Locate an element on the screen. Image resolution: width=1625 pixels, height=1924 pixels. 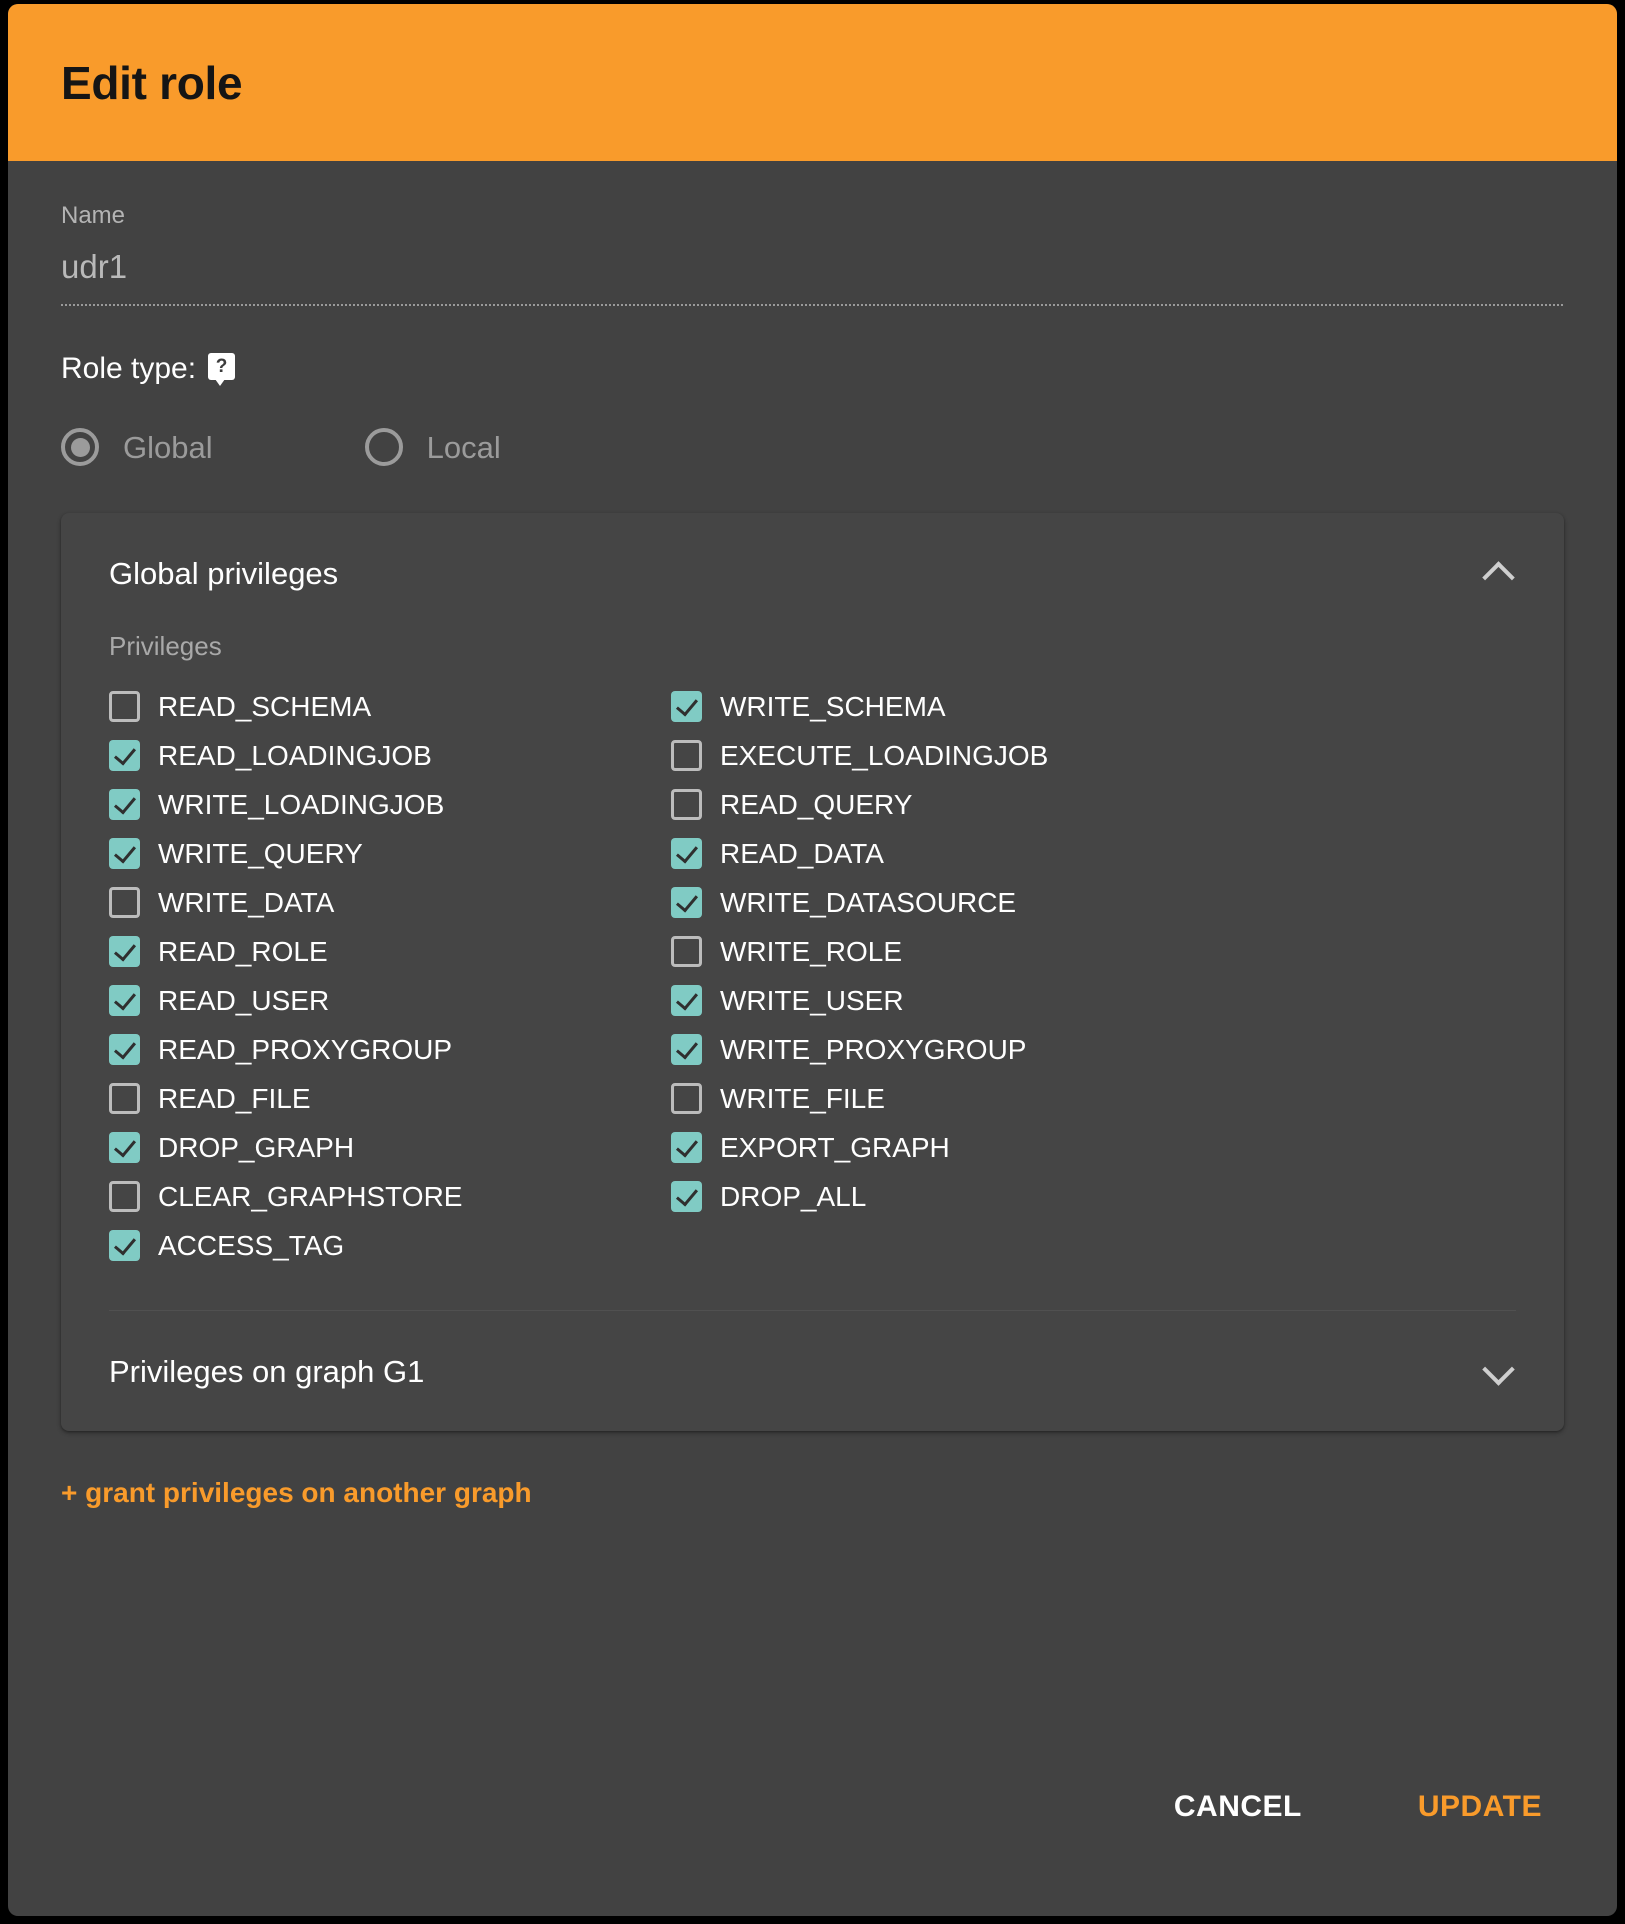
privilege-checkbox-item: READ_PROXYGROUP is located at coordinates (390, 1049).